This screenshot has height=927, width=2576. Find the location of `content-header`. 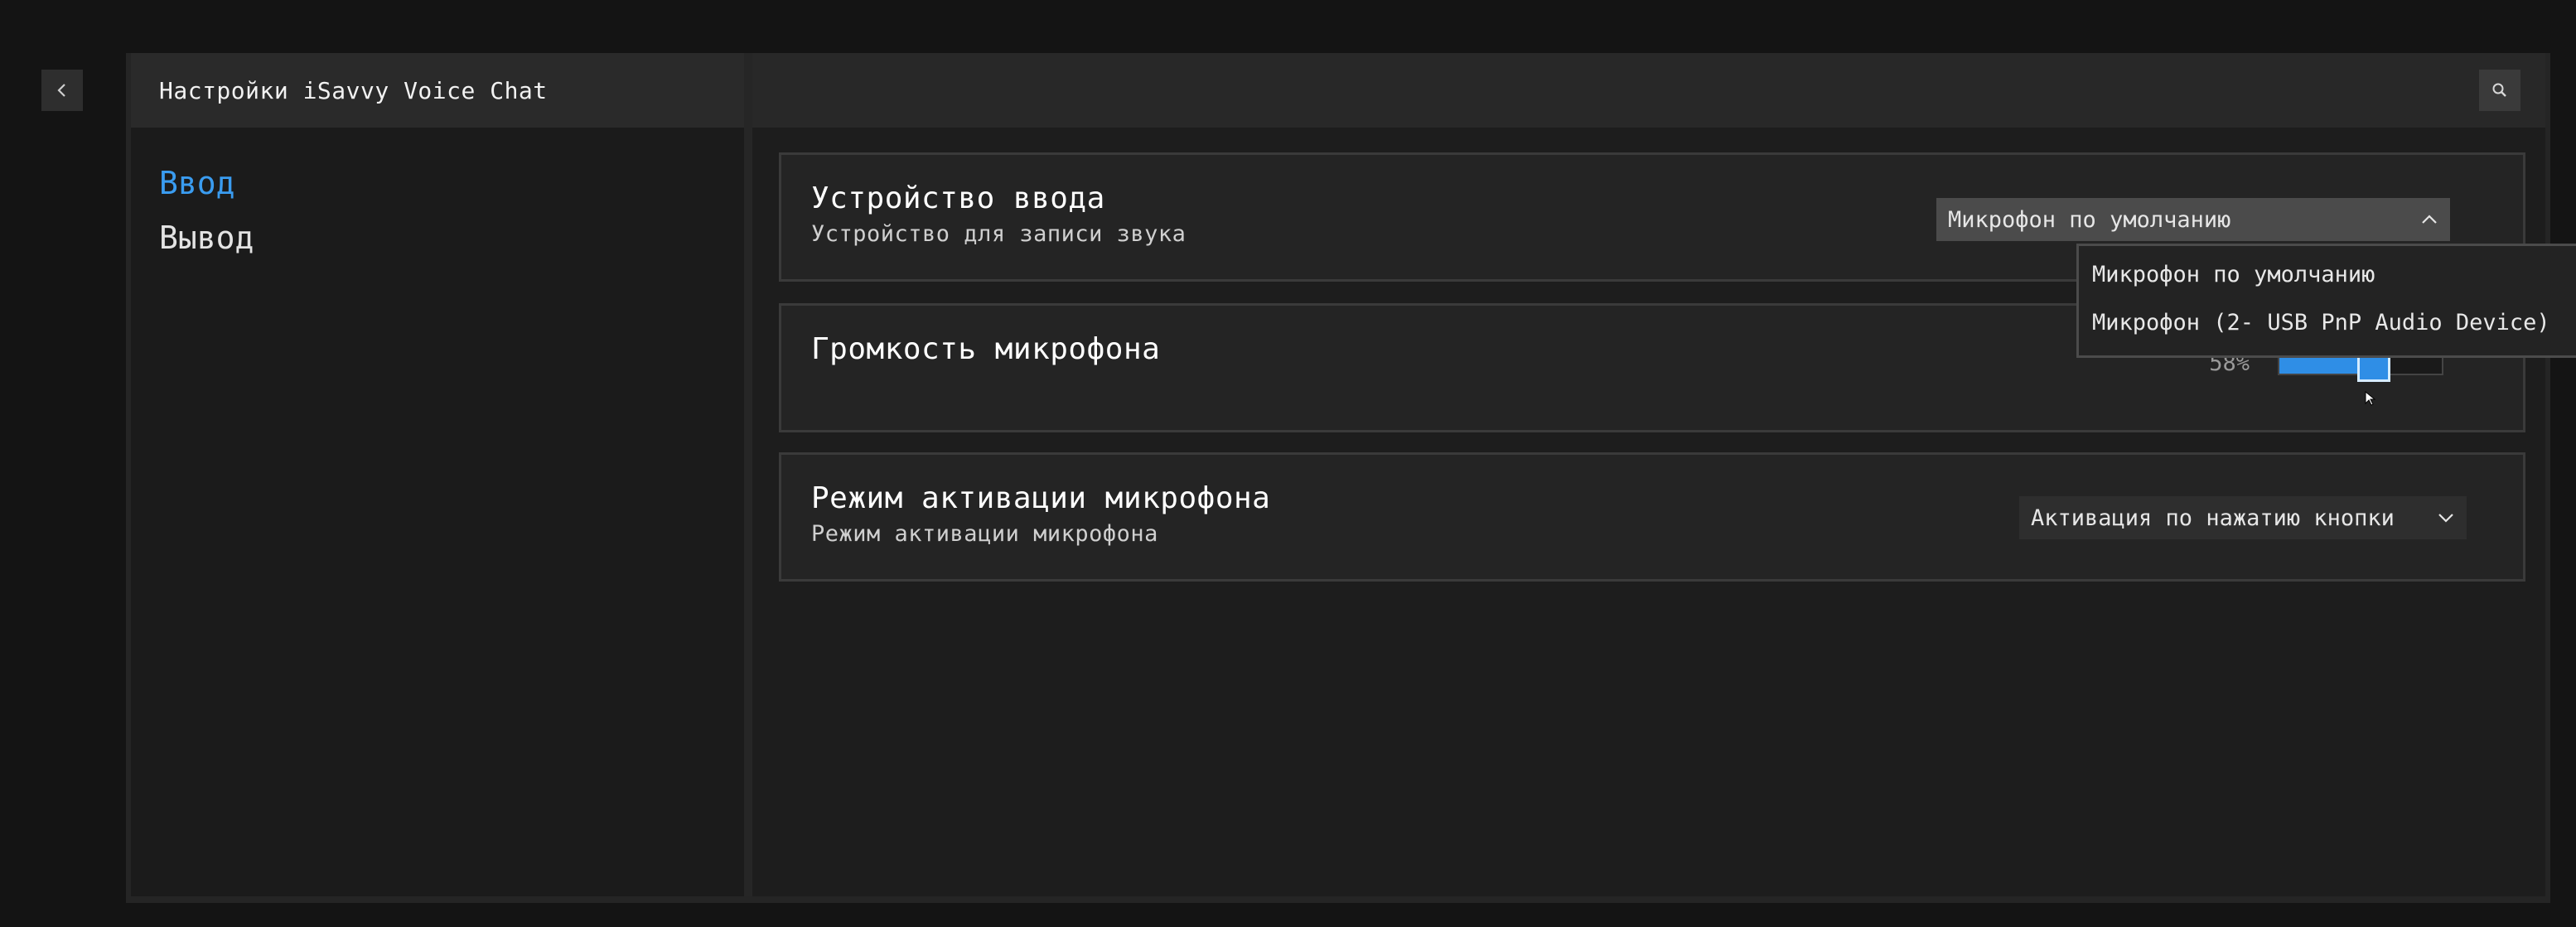

content-header is located at coordinates (1648, 90).